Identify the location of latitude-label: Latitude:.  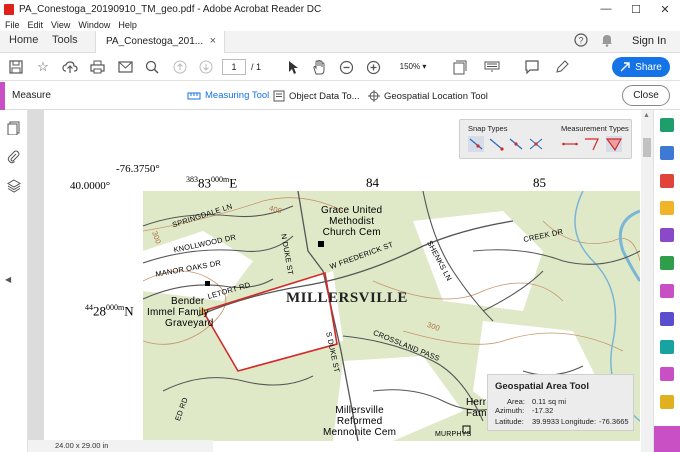
(509, 421).